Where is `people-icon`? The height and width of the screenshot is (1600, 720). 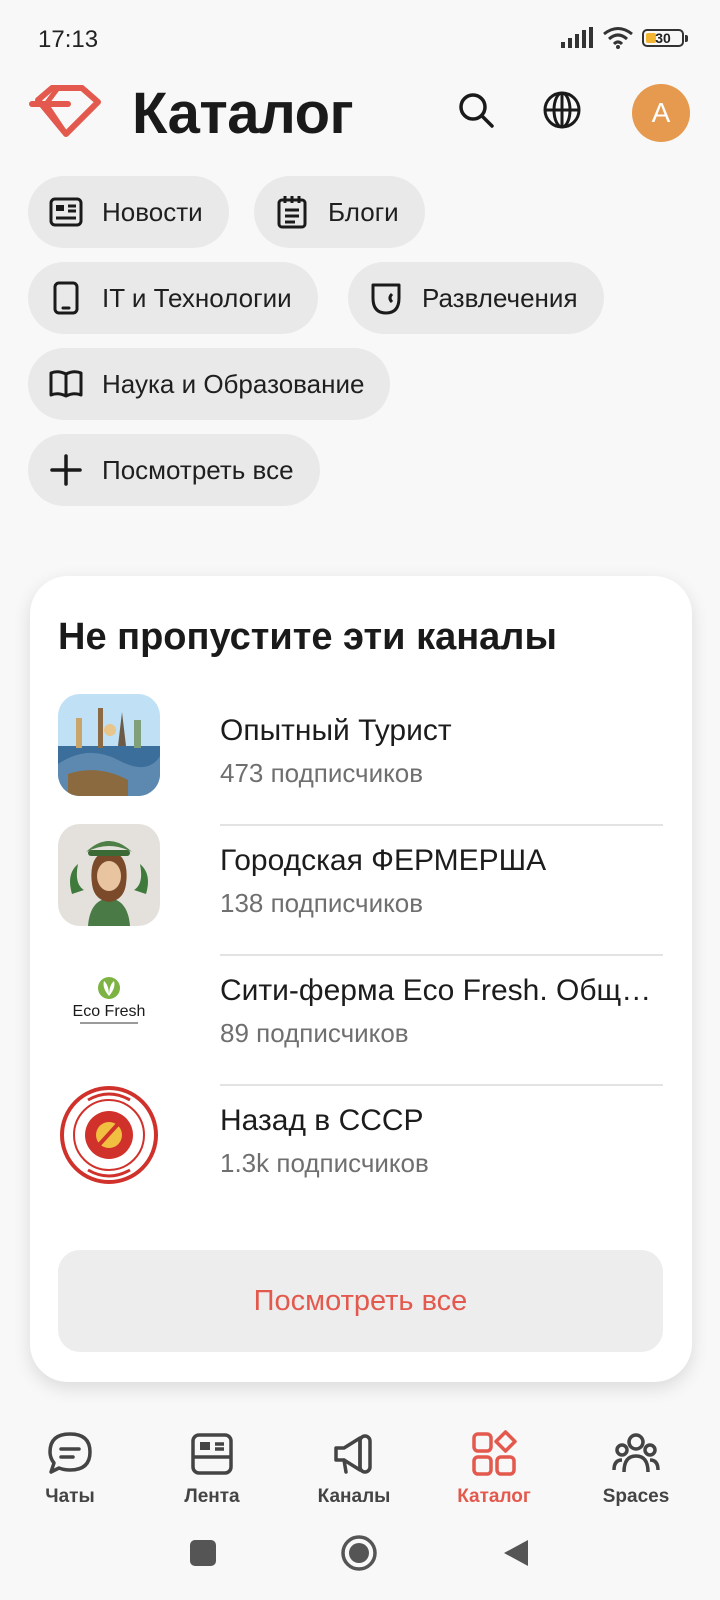
people-icon is located at coordinates (636, 1453).